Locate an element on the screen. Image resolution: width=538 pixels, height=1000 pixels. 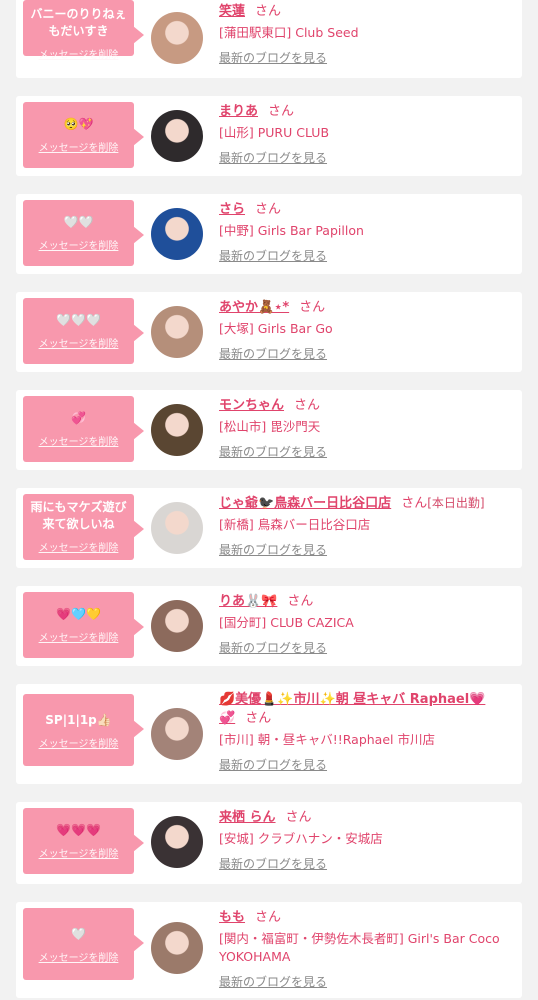
message-bubble: 💗💗💗 メッセージを削除 is located at coordinates (83, 841).